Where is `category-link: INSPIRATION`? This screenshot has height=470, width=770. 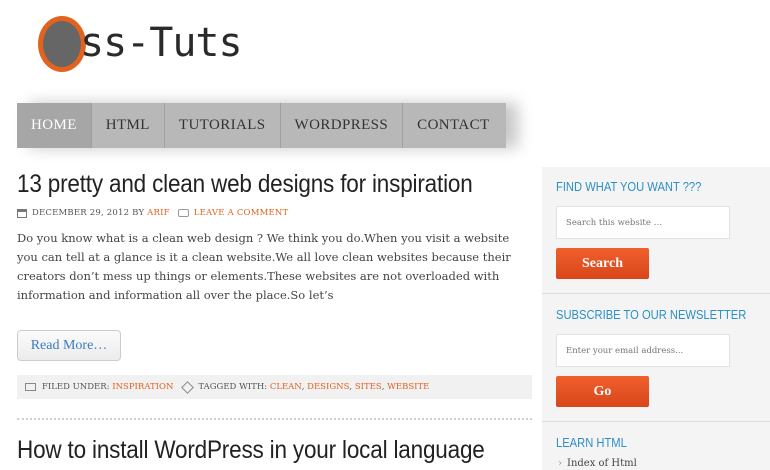
category-link: INSPIRATION is located at coordinates (142, 387).